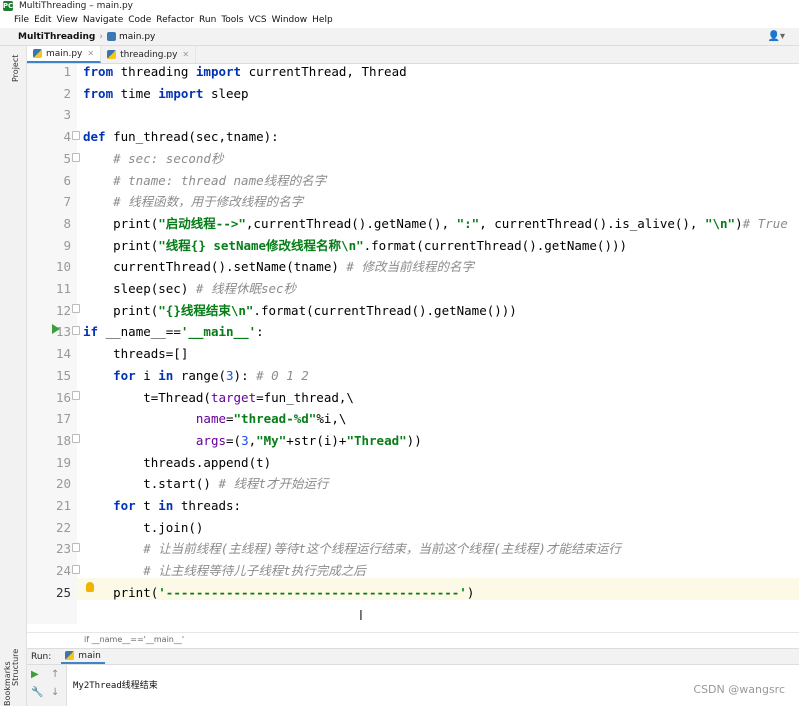 The image size is (799, 706). Describe the element at coordinates (177, 465) in the screenshot. I see `code-line: threads.append(t)` at that location.